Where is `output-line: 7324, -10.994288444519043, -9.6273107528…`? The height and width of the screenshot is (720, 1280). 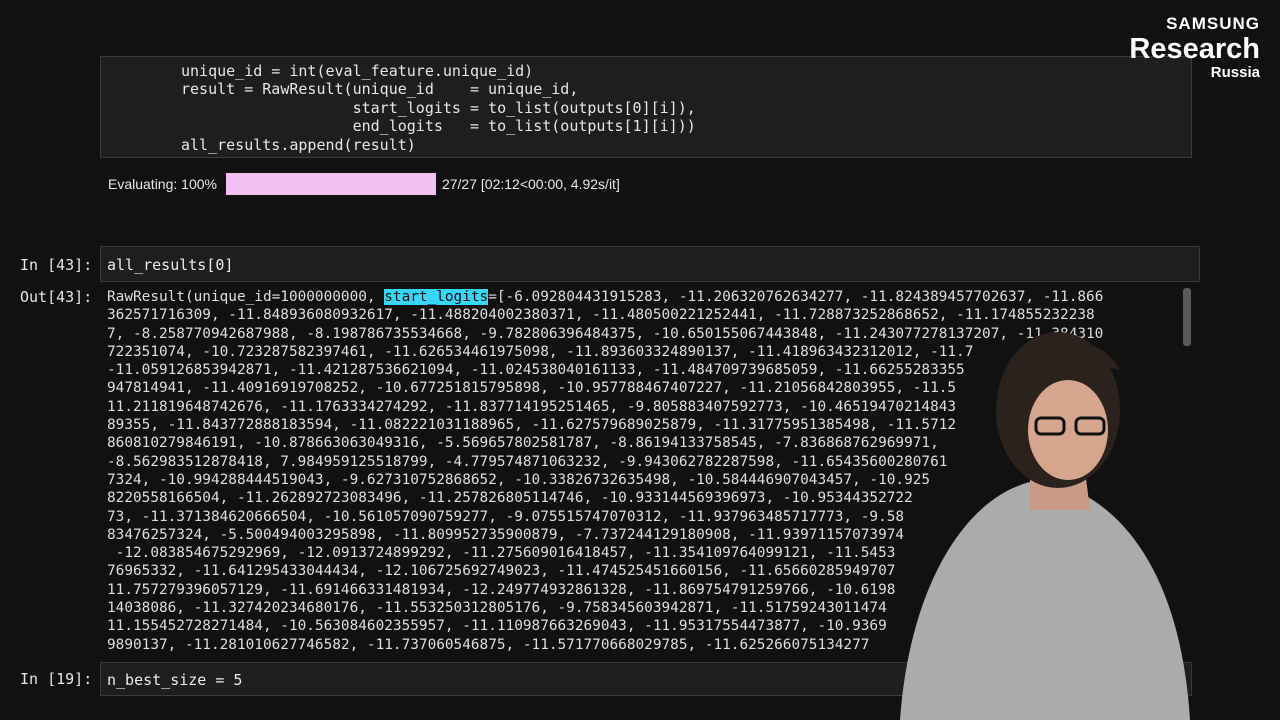
output-line: 7324, -10.994288444519043, -9.6273107528… is located at coordinates (519, 479).